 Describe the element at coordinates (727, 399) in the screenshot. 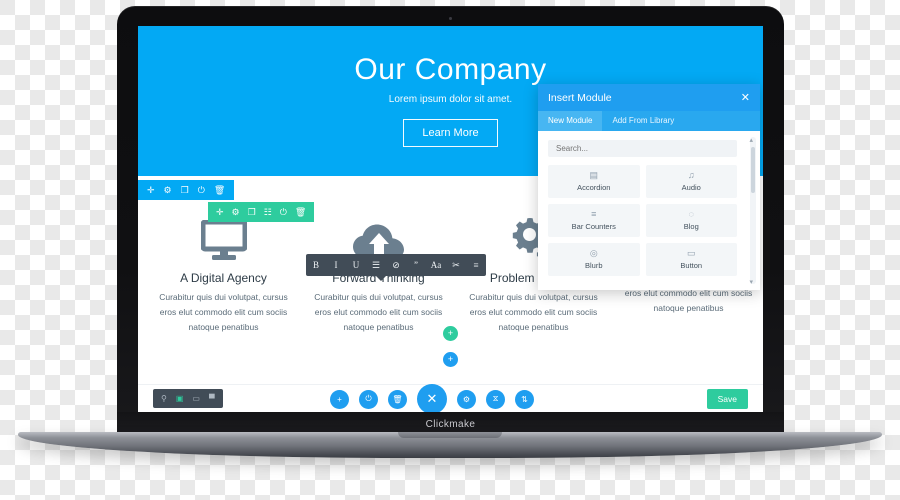

I see `save-button: Save` at that location.